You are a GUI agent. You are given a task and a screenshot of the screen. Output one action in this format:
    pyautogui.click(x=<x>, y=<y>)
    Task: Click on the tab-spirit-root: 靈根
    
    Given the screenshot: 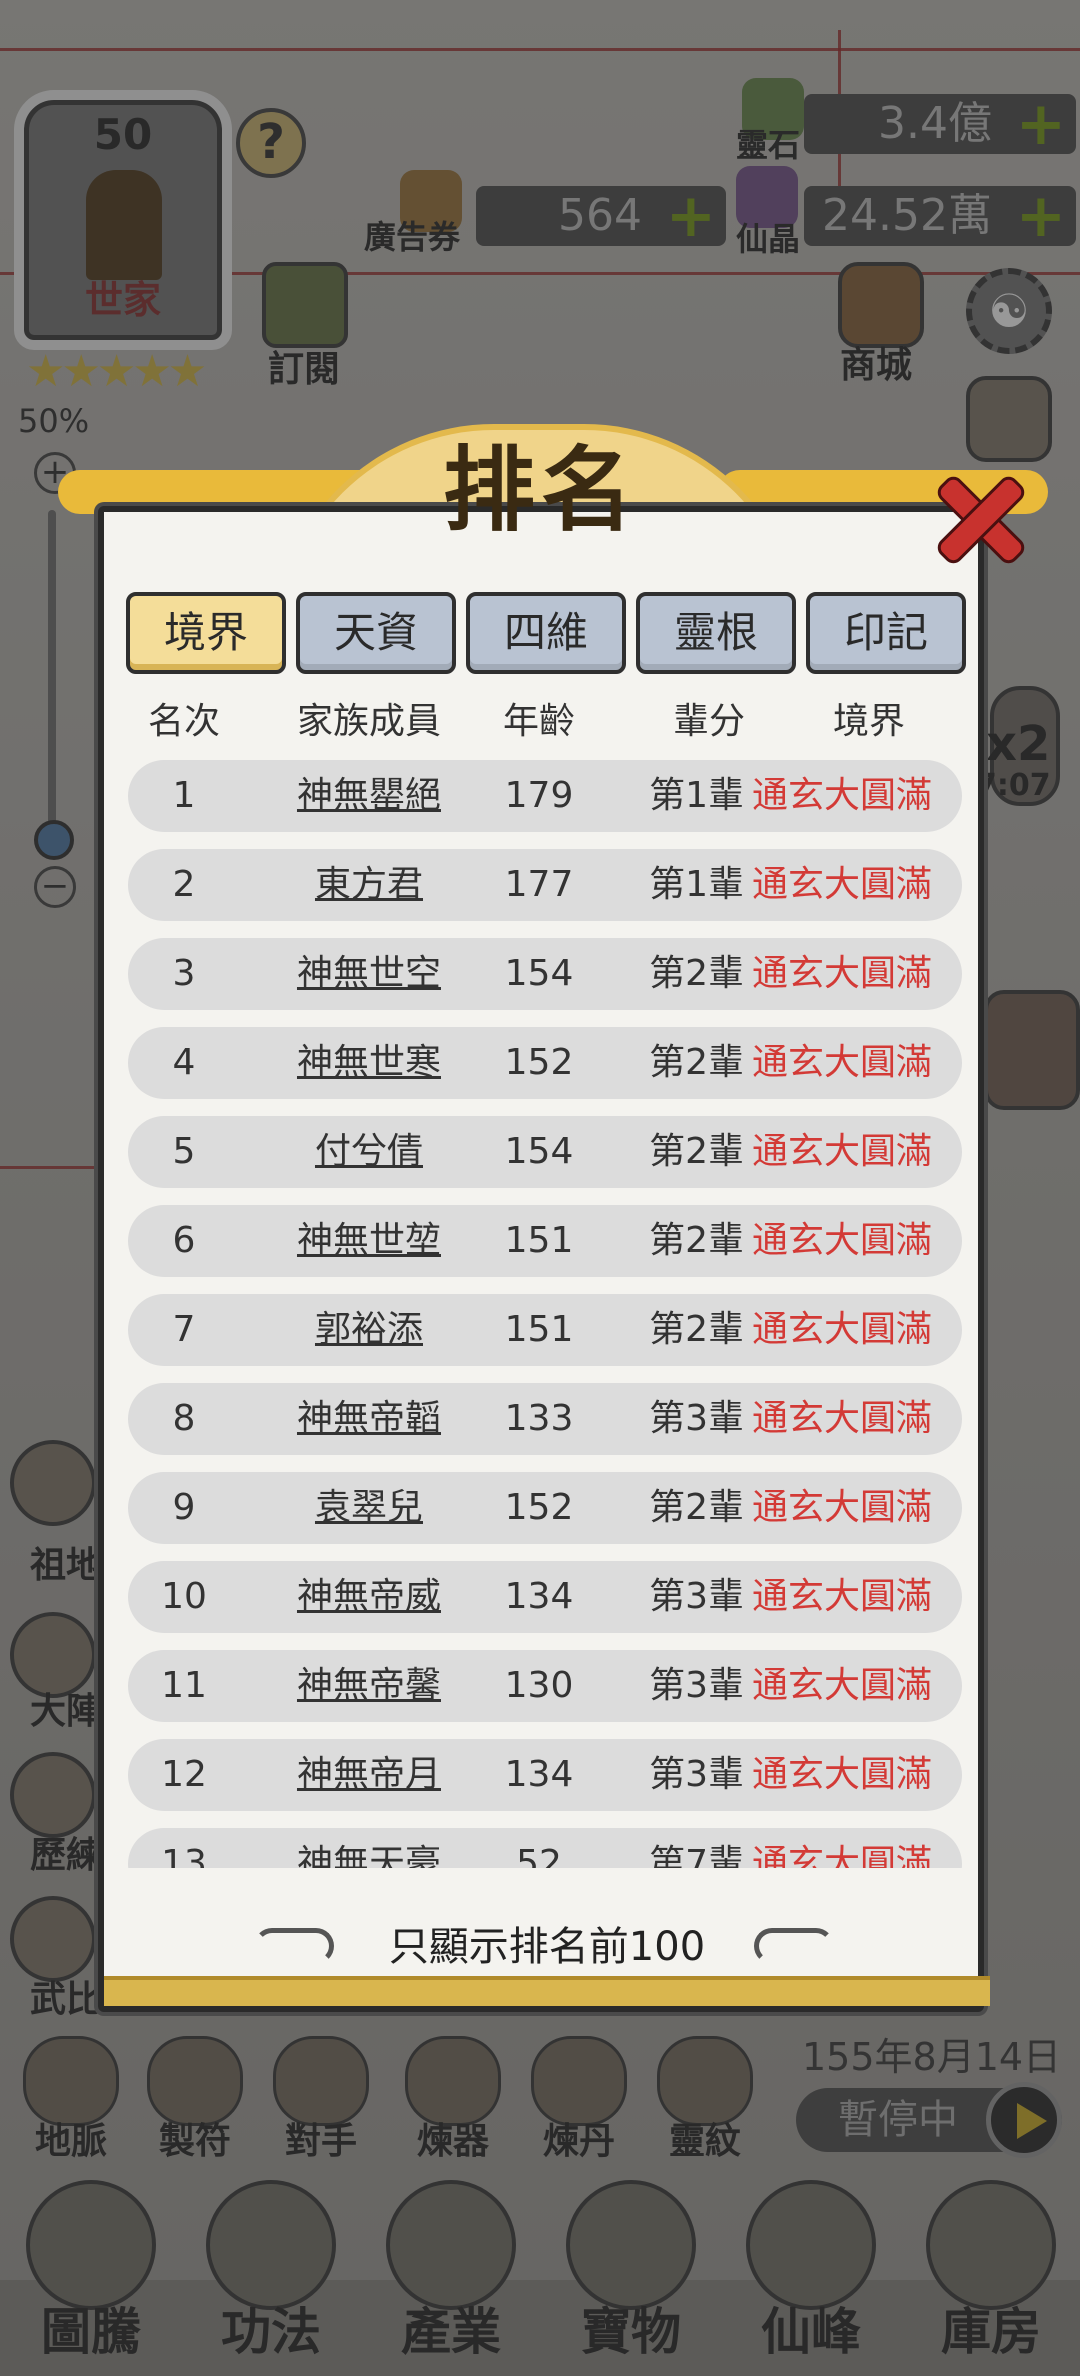 What is the action you would take?
    pyautogui.click(x=716, y=633)
    